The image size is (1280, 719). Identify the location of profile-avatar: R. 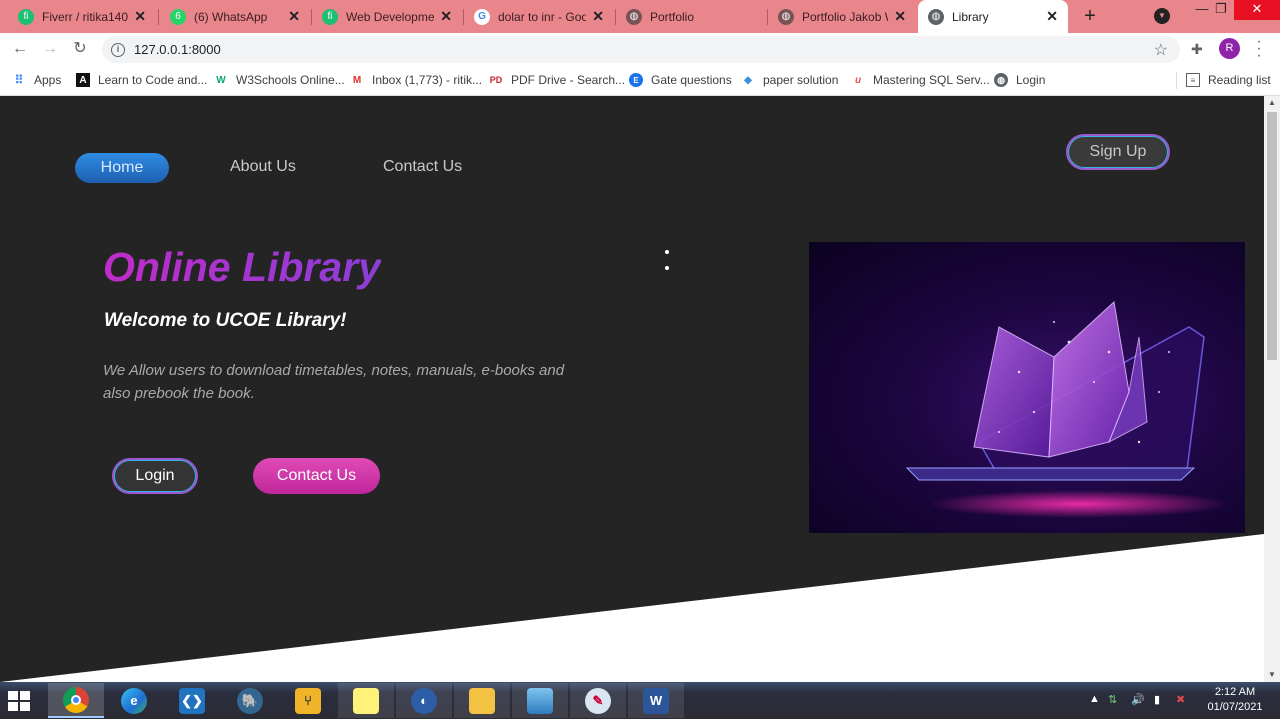
(1229, 48).